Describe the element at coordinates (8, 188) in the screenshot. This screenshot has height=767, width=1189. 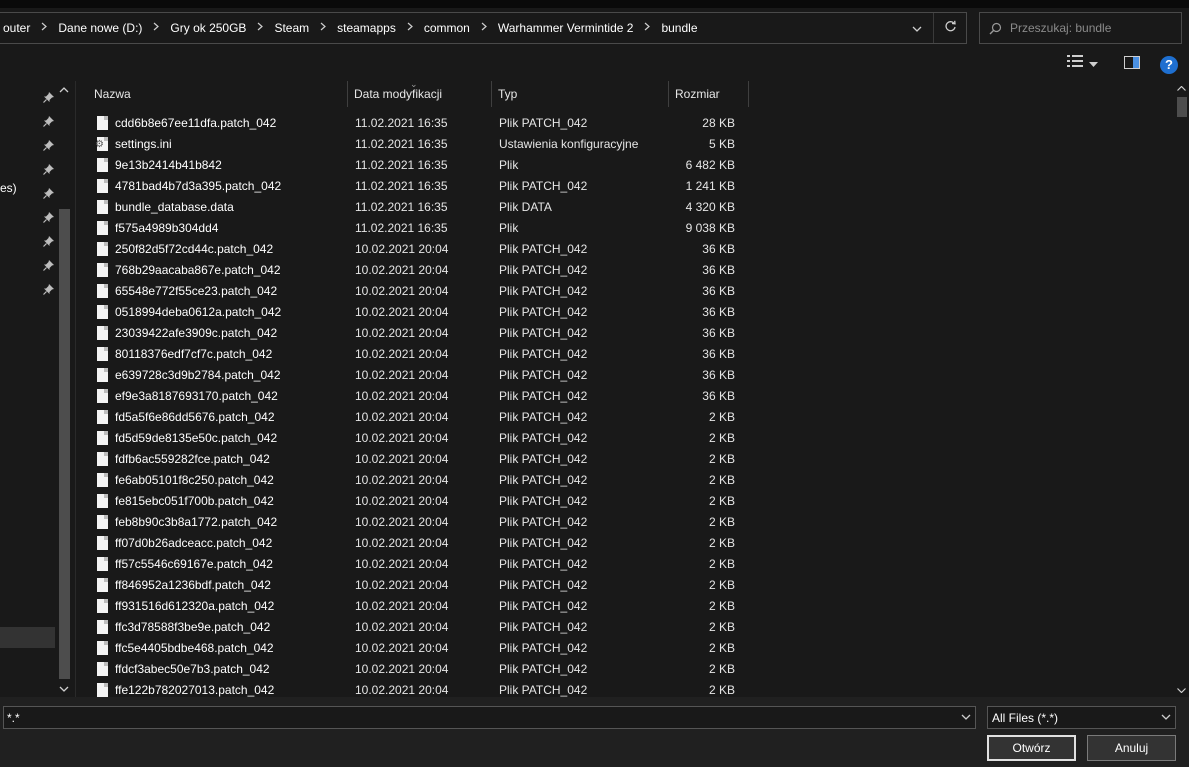
I see `nav-item-label: es)` at that location.